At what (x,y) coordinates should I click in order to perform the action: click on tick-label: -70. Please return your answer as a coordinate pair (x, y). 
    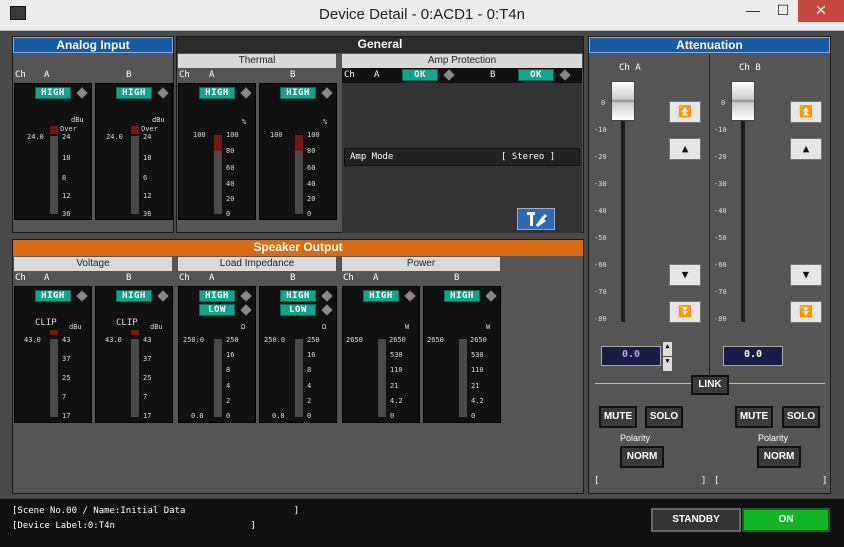
    Looking at the image, I should click on (600, 292).